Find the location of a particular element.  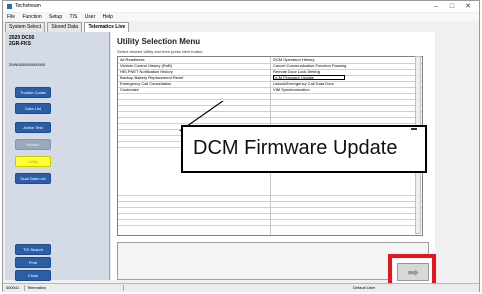

menu-bar: File Function Setup TIS User Help is located at coordinates (241, 17).